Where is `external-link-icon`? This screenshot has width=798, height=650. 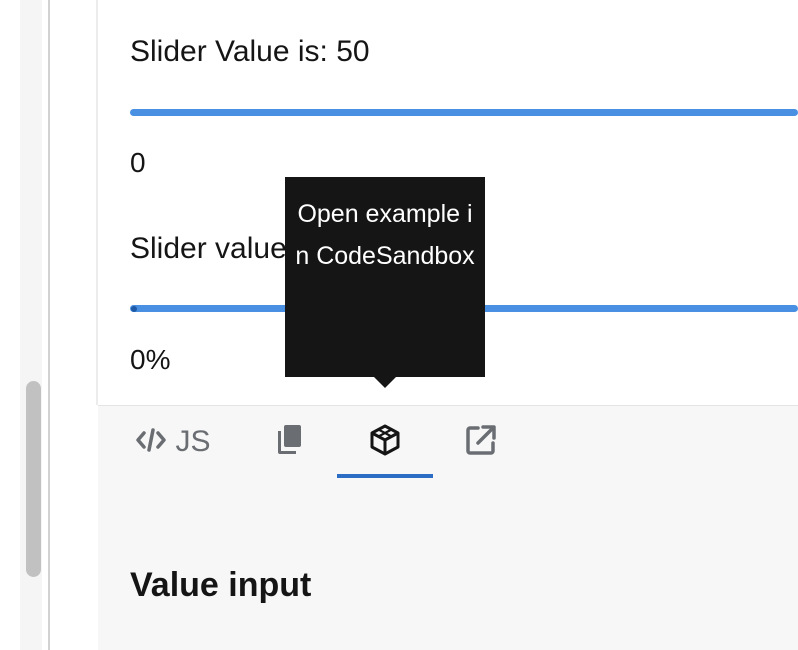
external-link-icon is located at coordinates (481, 442).